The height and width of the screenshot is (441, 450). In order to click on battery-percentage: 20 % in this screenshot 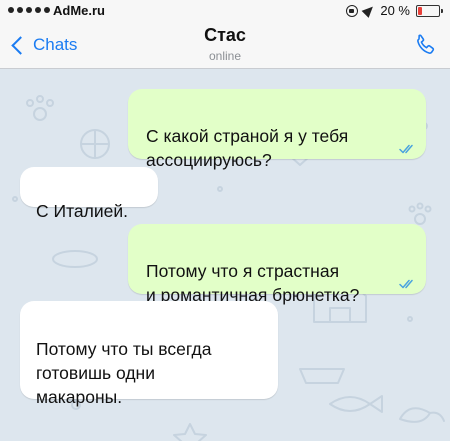, I will do `click(395, 10)`.